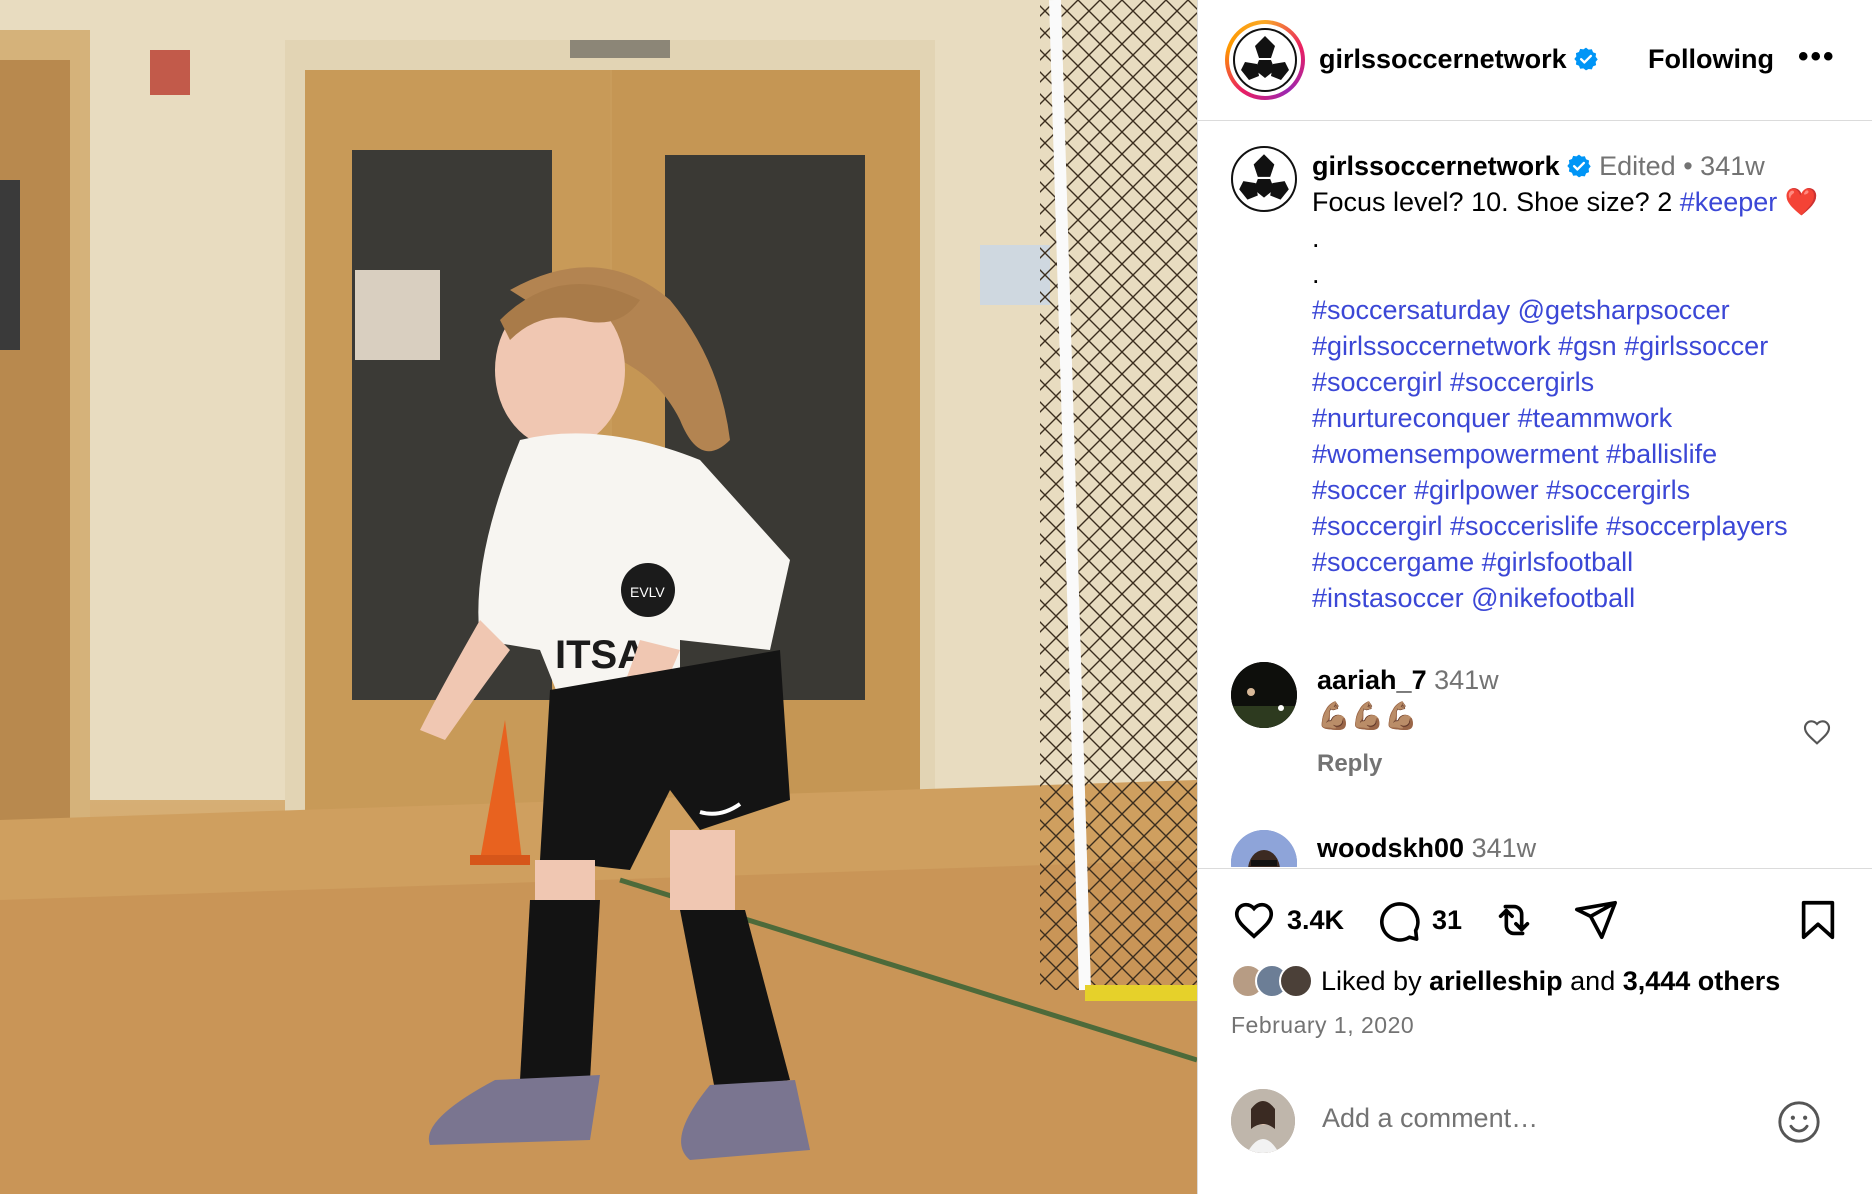 The image size is (1872, 1194). Describe the element at coordinates (1375, 980) in the screenshot. I see `liked-by-prefix: Liked by` at that location.